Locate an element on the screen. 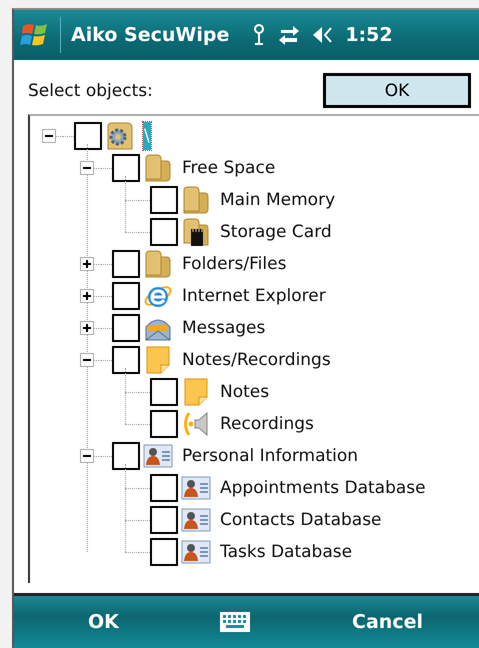 This screenshot has width=479, height=648. gear-folder-icon is located at coordinates (120, 136).